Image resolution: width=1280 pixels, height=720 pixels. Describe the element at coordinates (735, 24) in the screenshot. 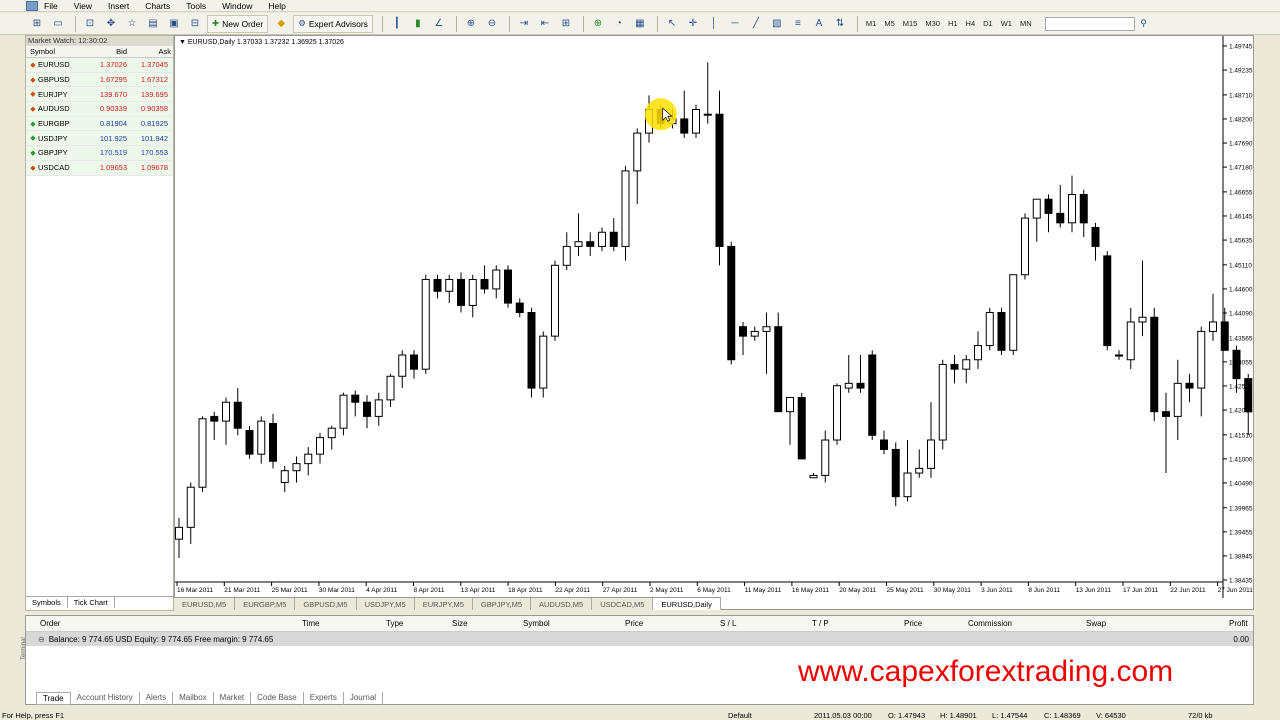

I see `horizontal-line-icon: ─` at that location.